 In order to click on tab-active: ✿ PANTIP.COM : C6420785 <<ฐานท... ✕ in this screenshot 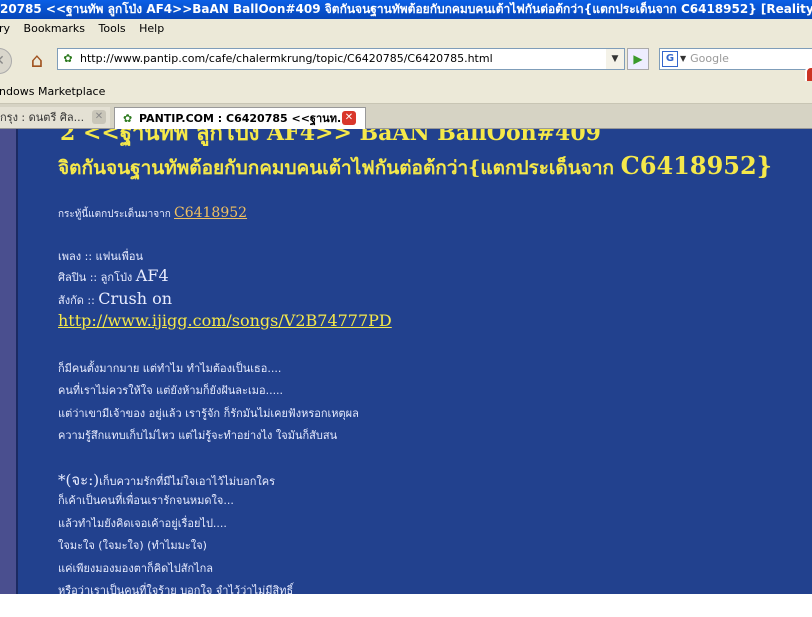, I will do `click(240, 118)`.